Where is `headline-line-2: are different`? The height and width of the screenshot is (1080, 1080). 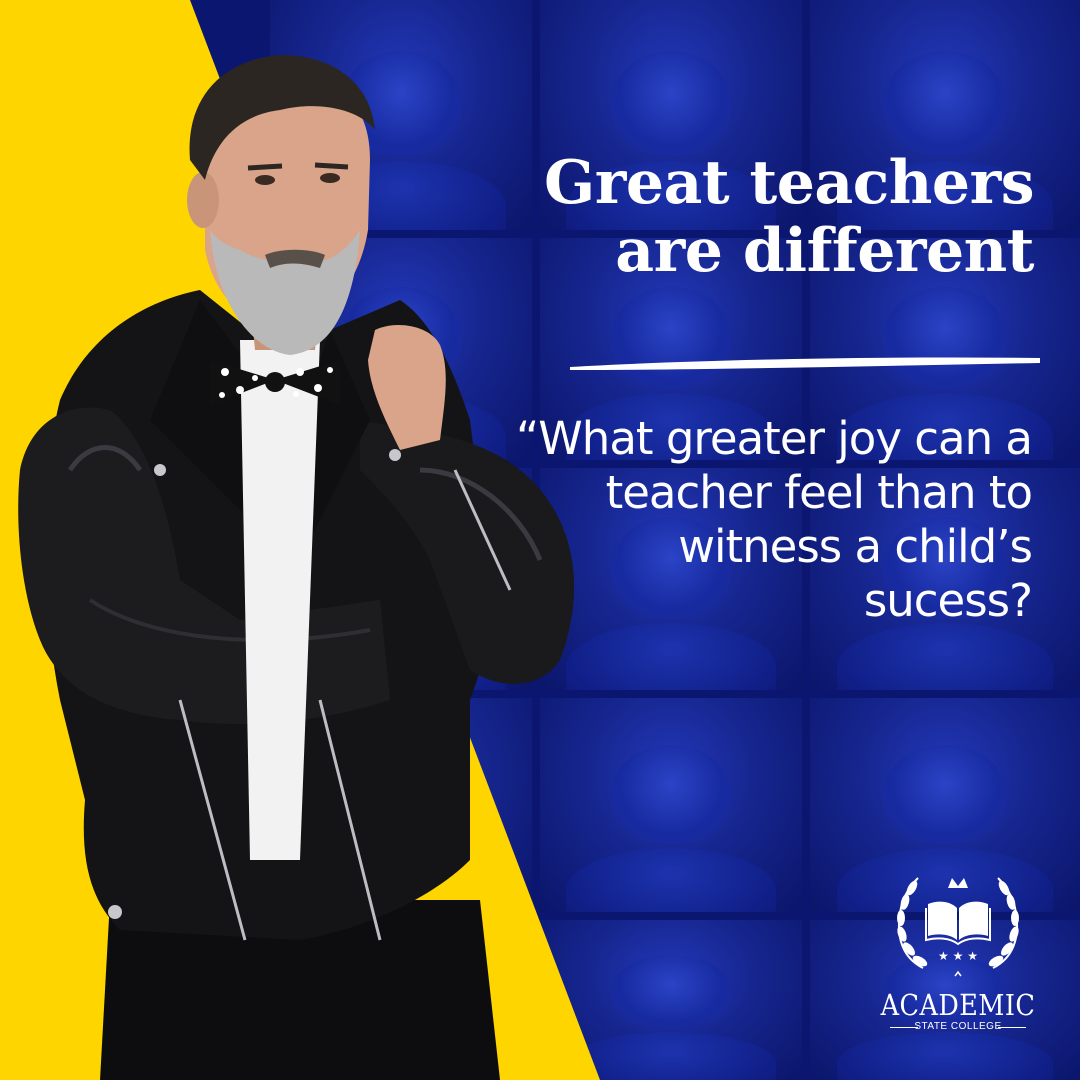 headline-line-2: are different is located at coordinates (824, 250).